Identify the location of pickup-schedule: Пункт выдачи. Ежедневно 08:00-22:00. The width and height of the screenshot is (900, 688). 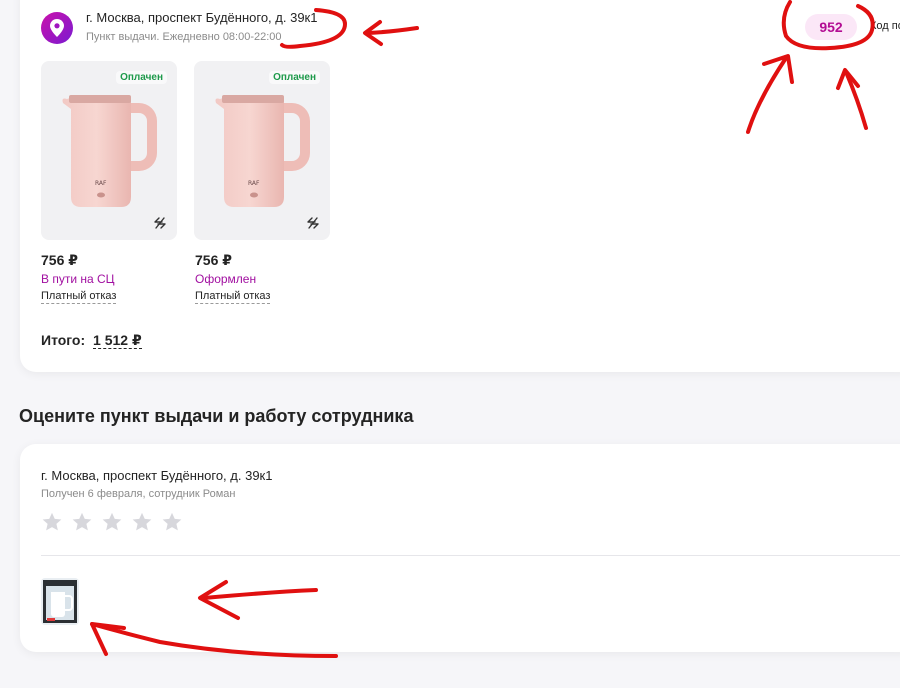
(184, 37).